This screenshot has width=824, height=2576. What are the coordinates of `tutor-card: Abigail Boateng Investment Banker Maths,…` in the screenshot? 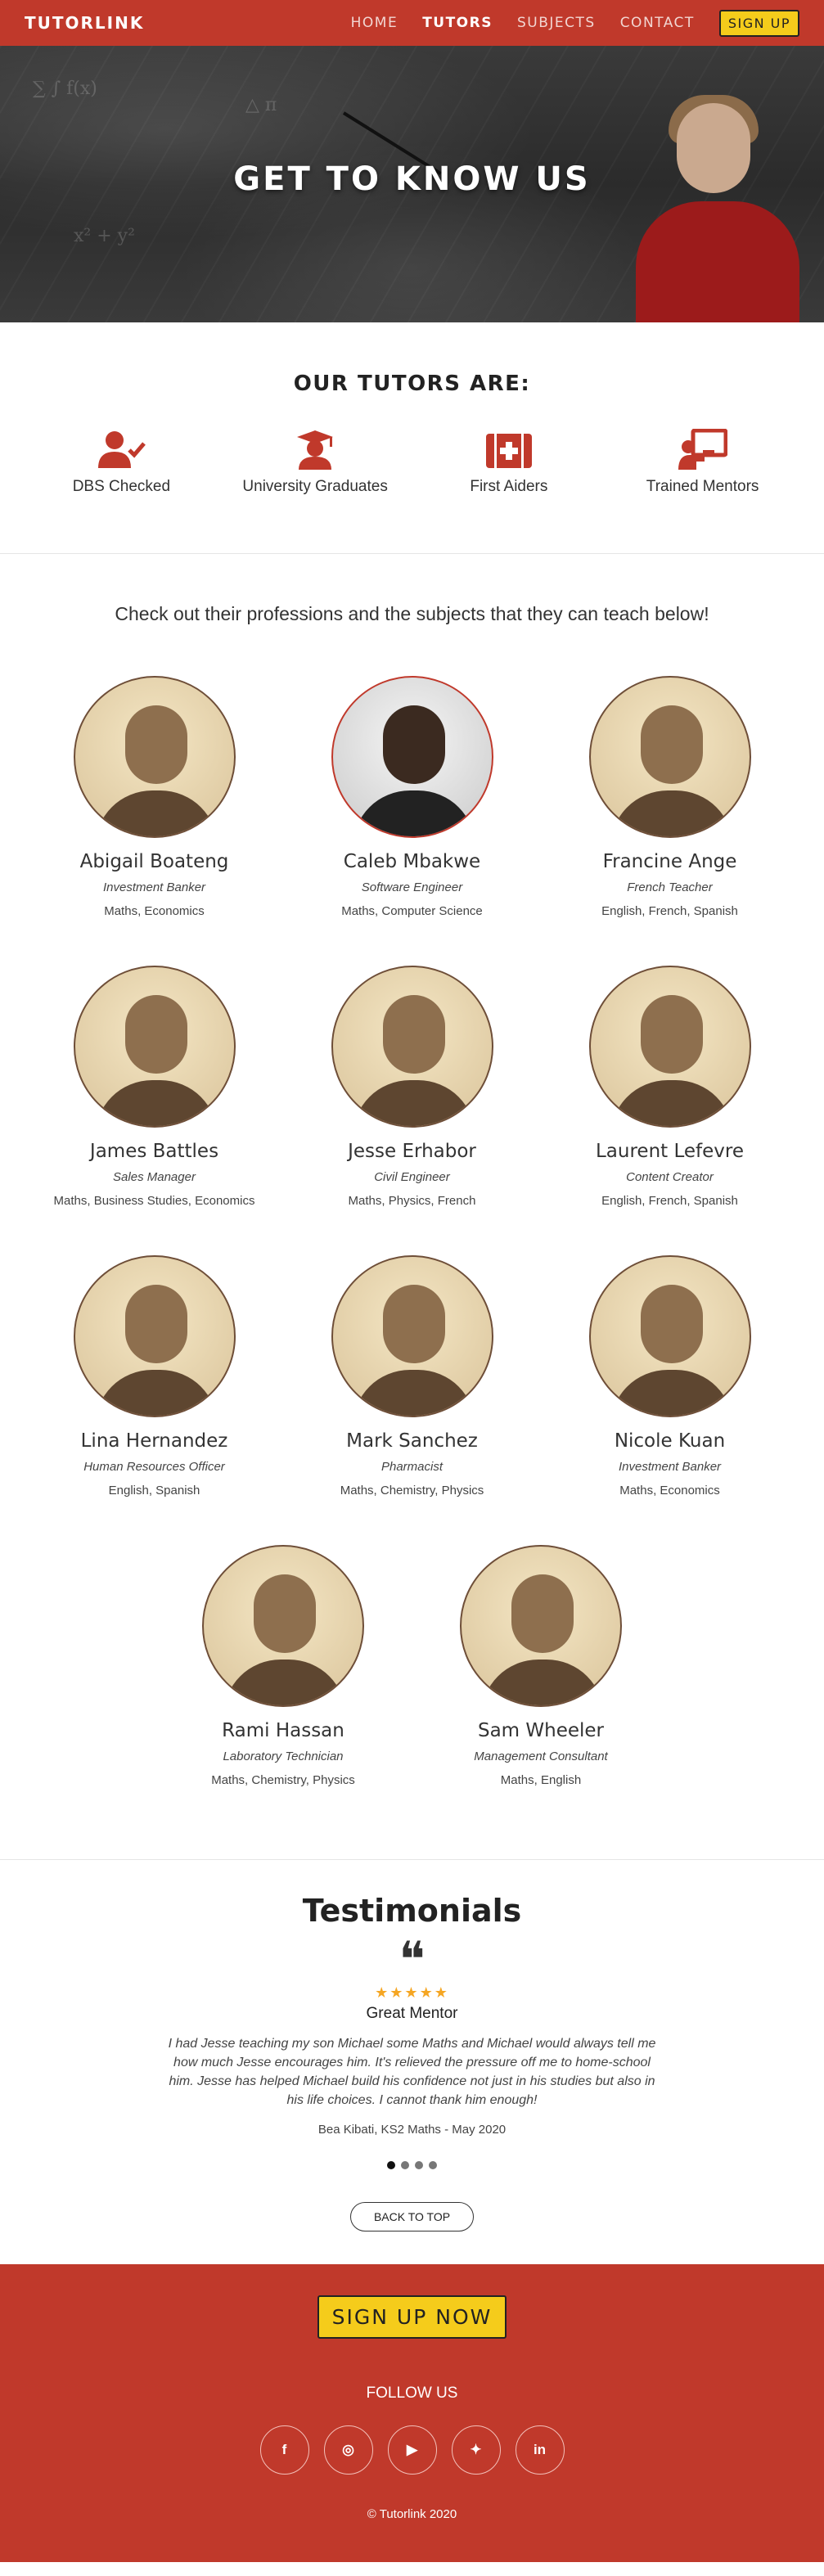 It's located at (154, 797).